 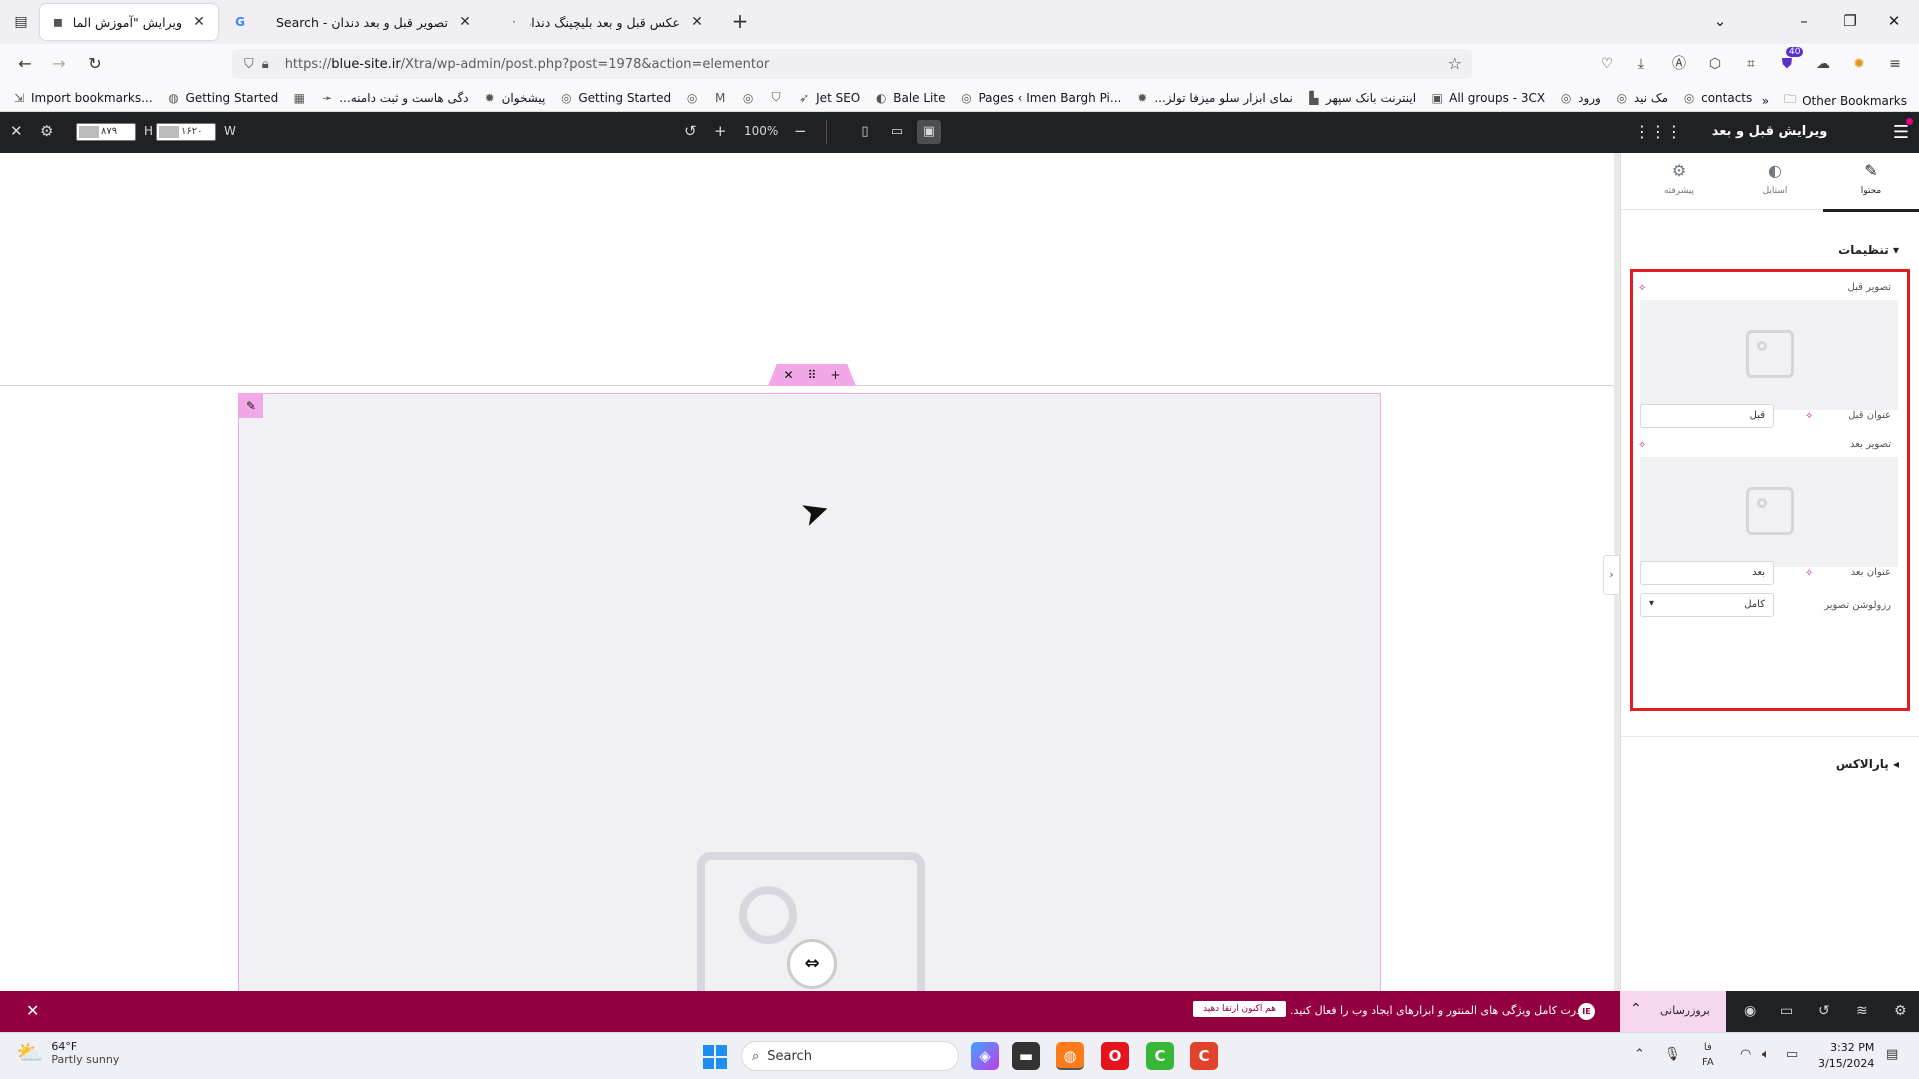 I want to click on bookmark-item: ◐ Bale Lite, so click(x=909, y=98).